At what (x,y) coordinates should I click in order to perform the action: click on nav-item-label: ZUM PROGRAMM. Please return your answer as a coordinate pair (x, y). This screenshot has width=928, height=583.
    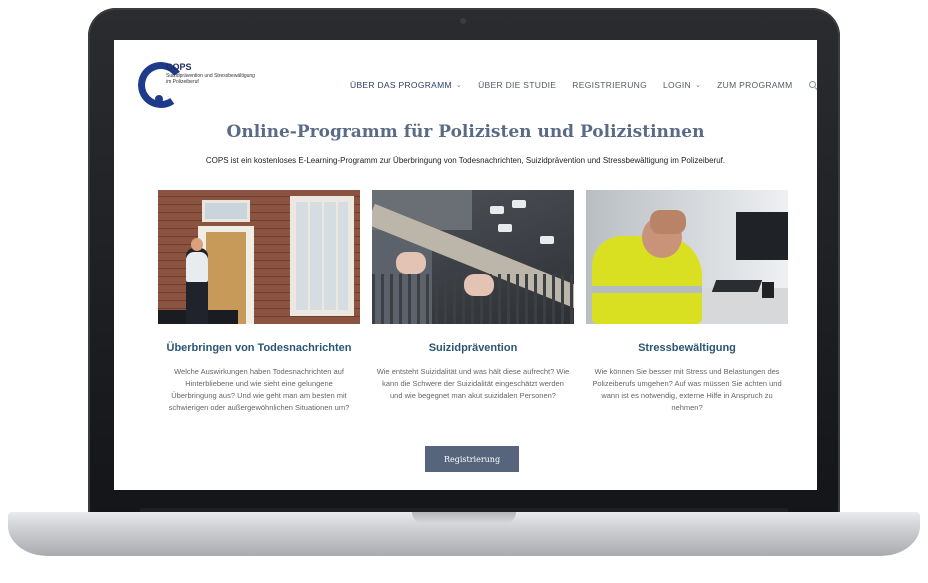
    Looking at the image, I should click on (755, 85).